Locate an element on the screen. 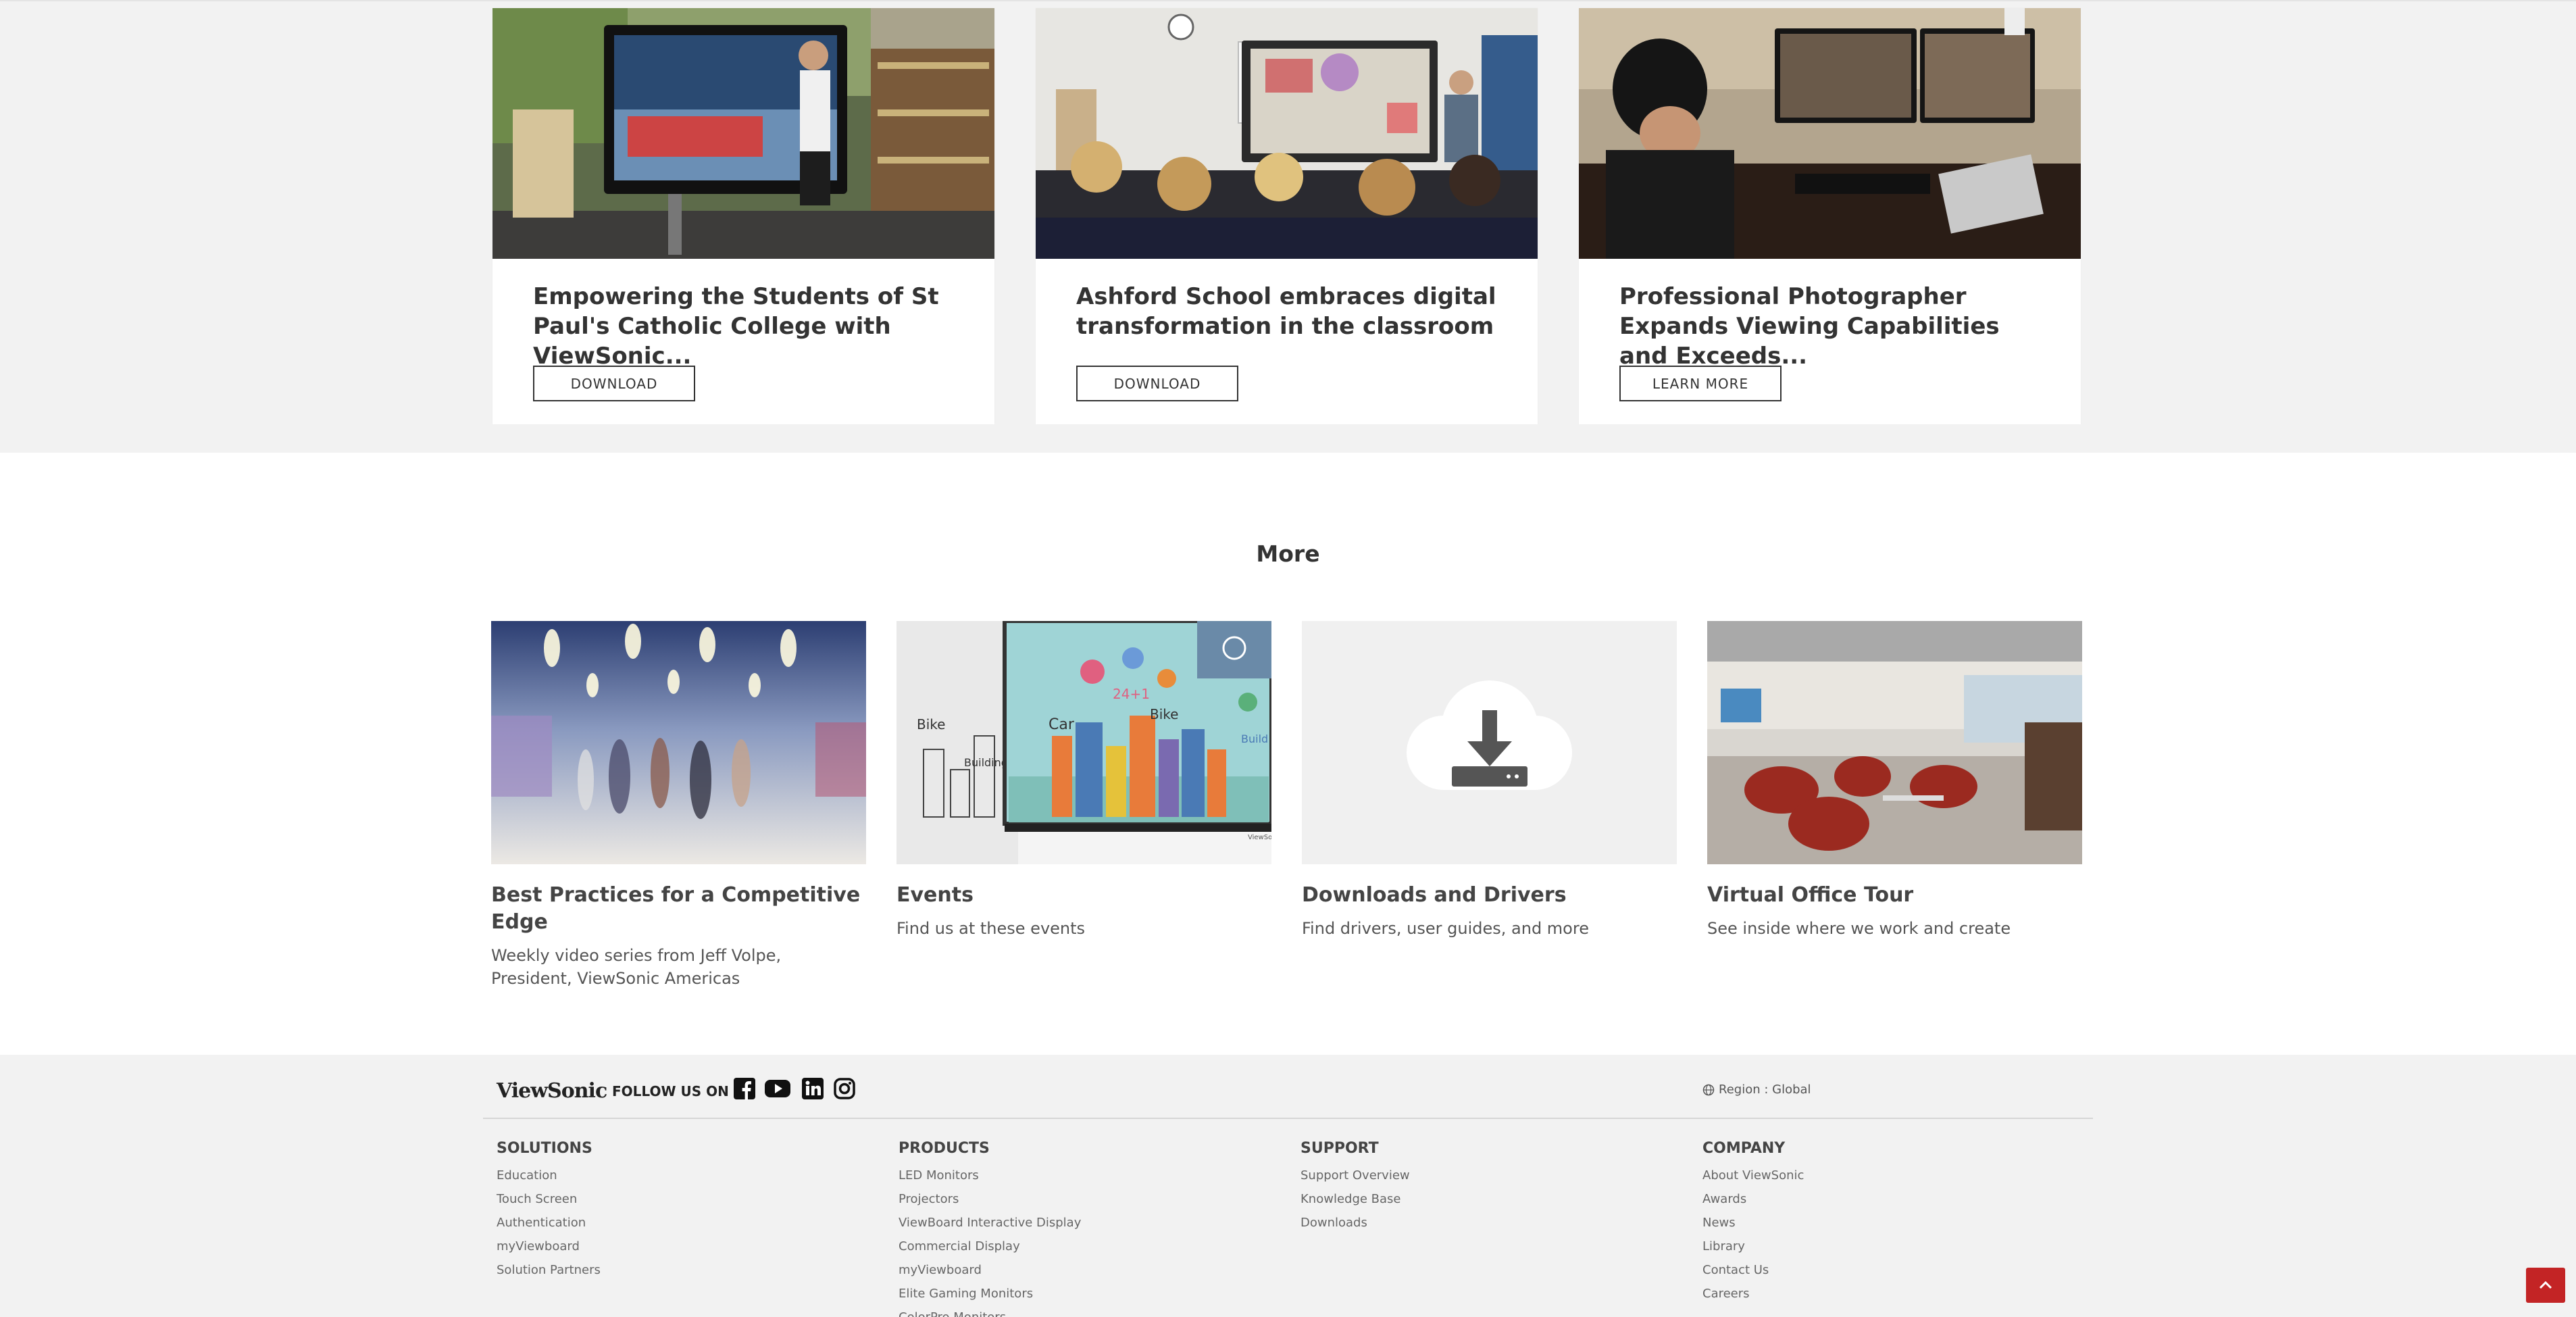 Image resolution: width=2576 pixels, height=1317 pixels. region-label: Region : Global is located at coordinates (1765, 1090).